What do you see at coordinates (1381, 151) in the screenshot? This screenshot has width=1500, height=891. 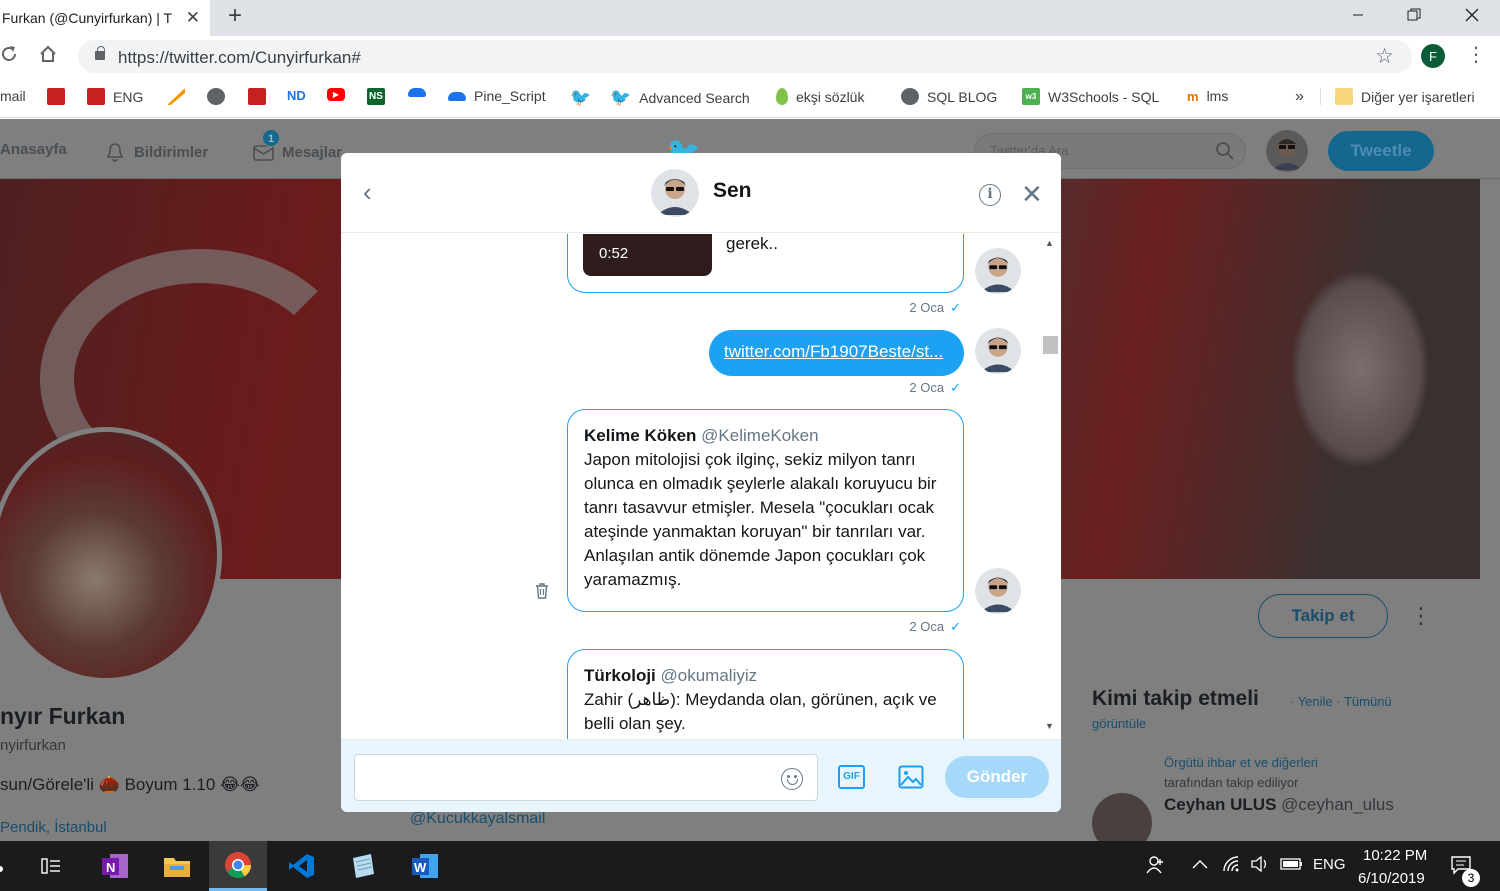 I see `tweet-button: Tweetle` at bounding box center [1381, 151].